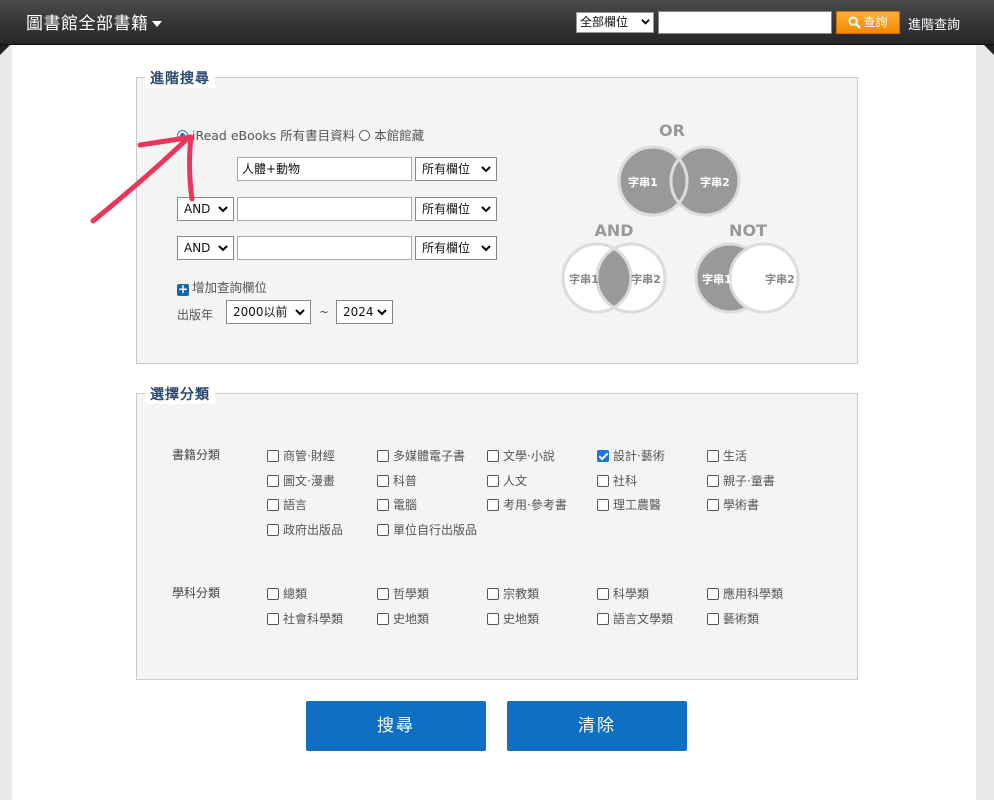 The height and width of the screenshot is (800, 994). What do you see at coordinates (156, 24) in the screenshot?
I see `caret-down-icon` at bounding box center [156, 24].